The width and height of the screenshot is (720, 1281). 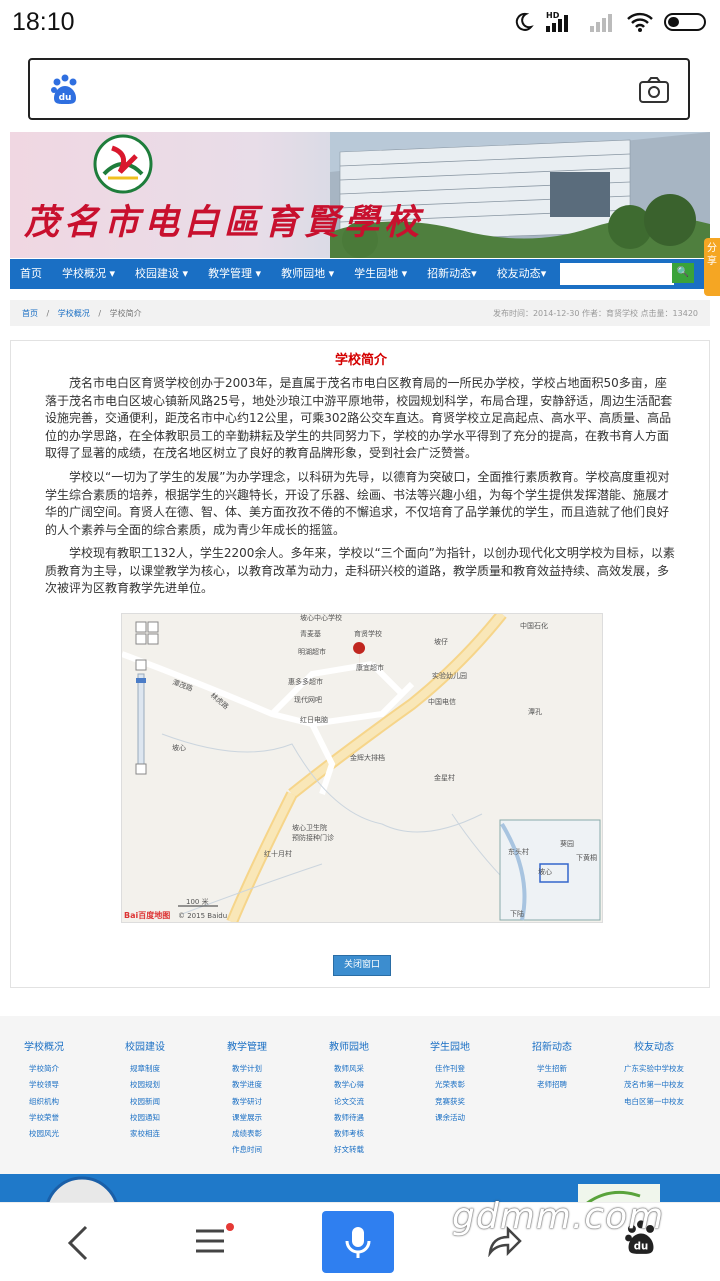 What do you see at coordinates (517, 913) in the screenshot?
I see `map-label: 下陆` at bounding box center [517, 913].